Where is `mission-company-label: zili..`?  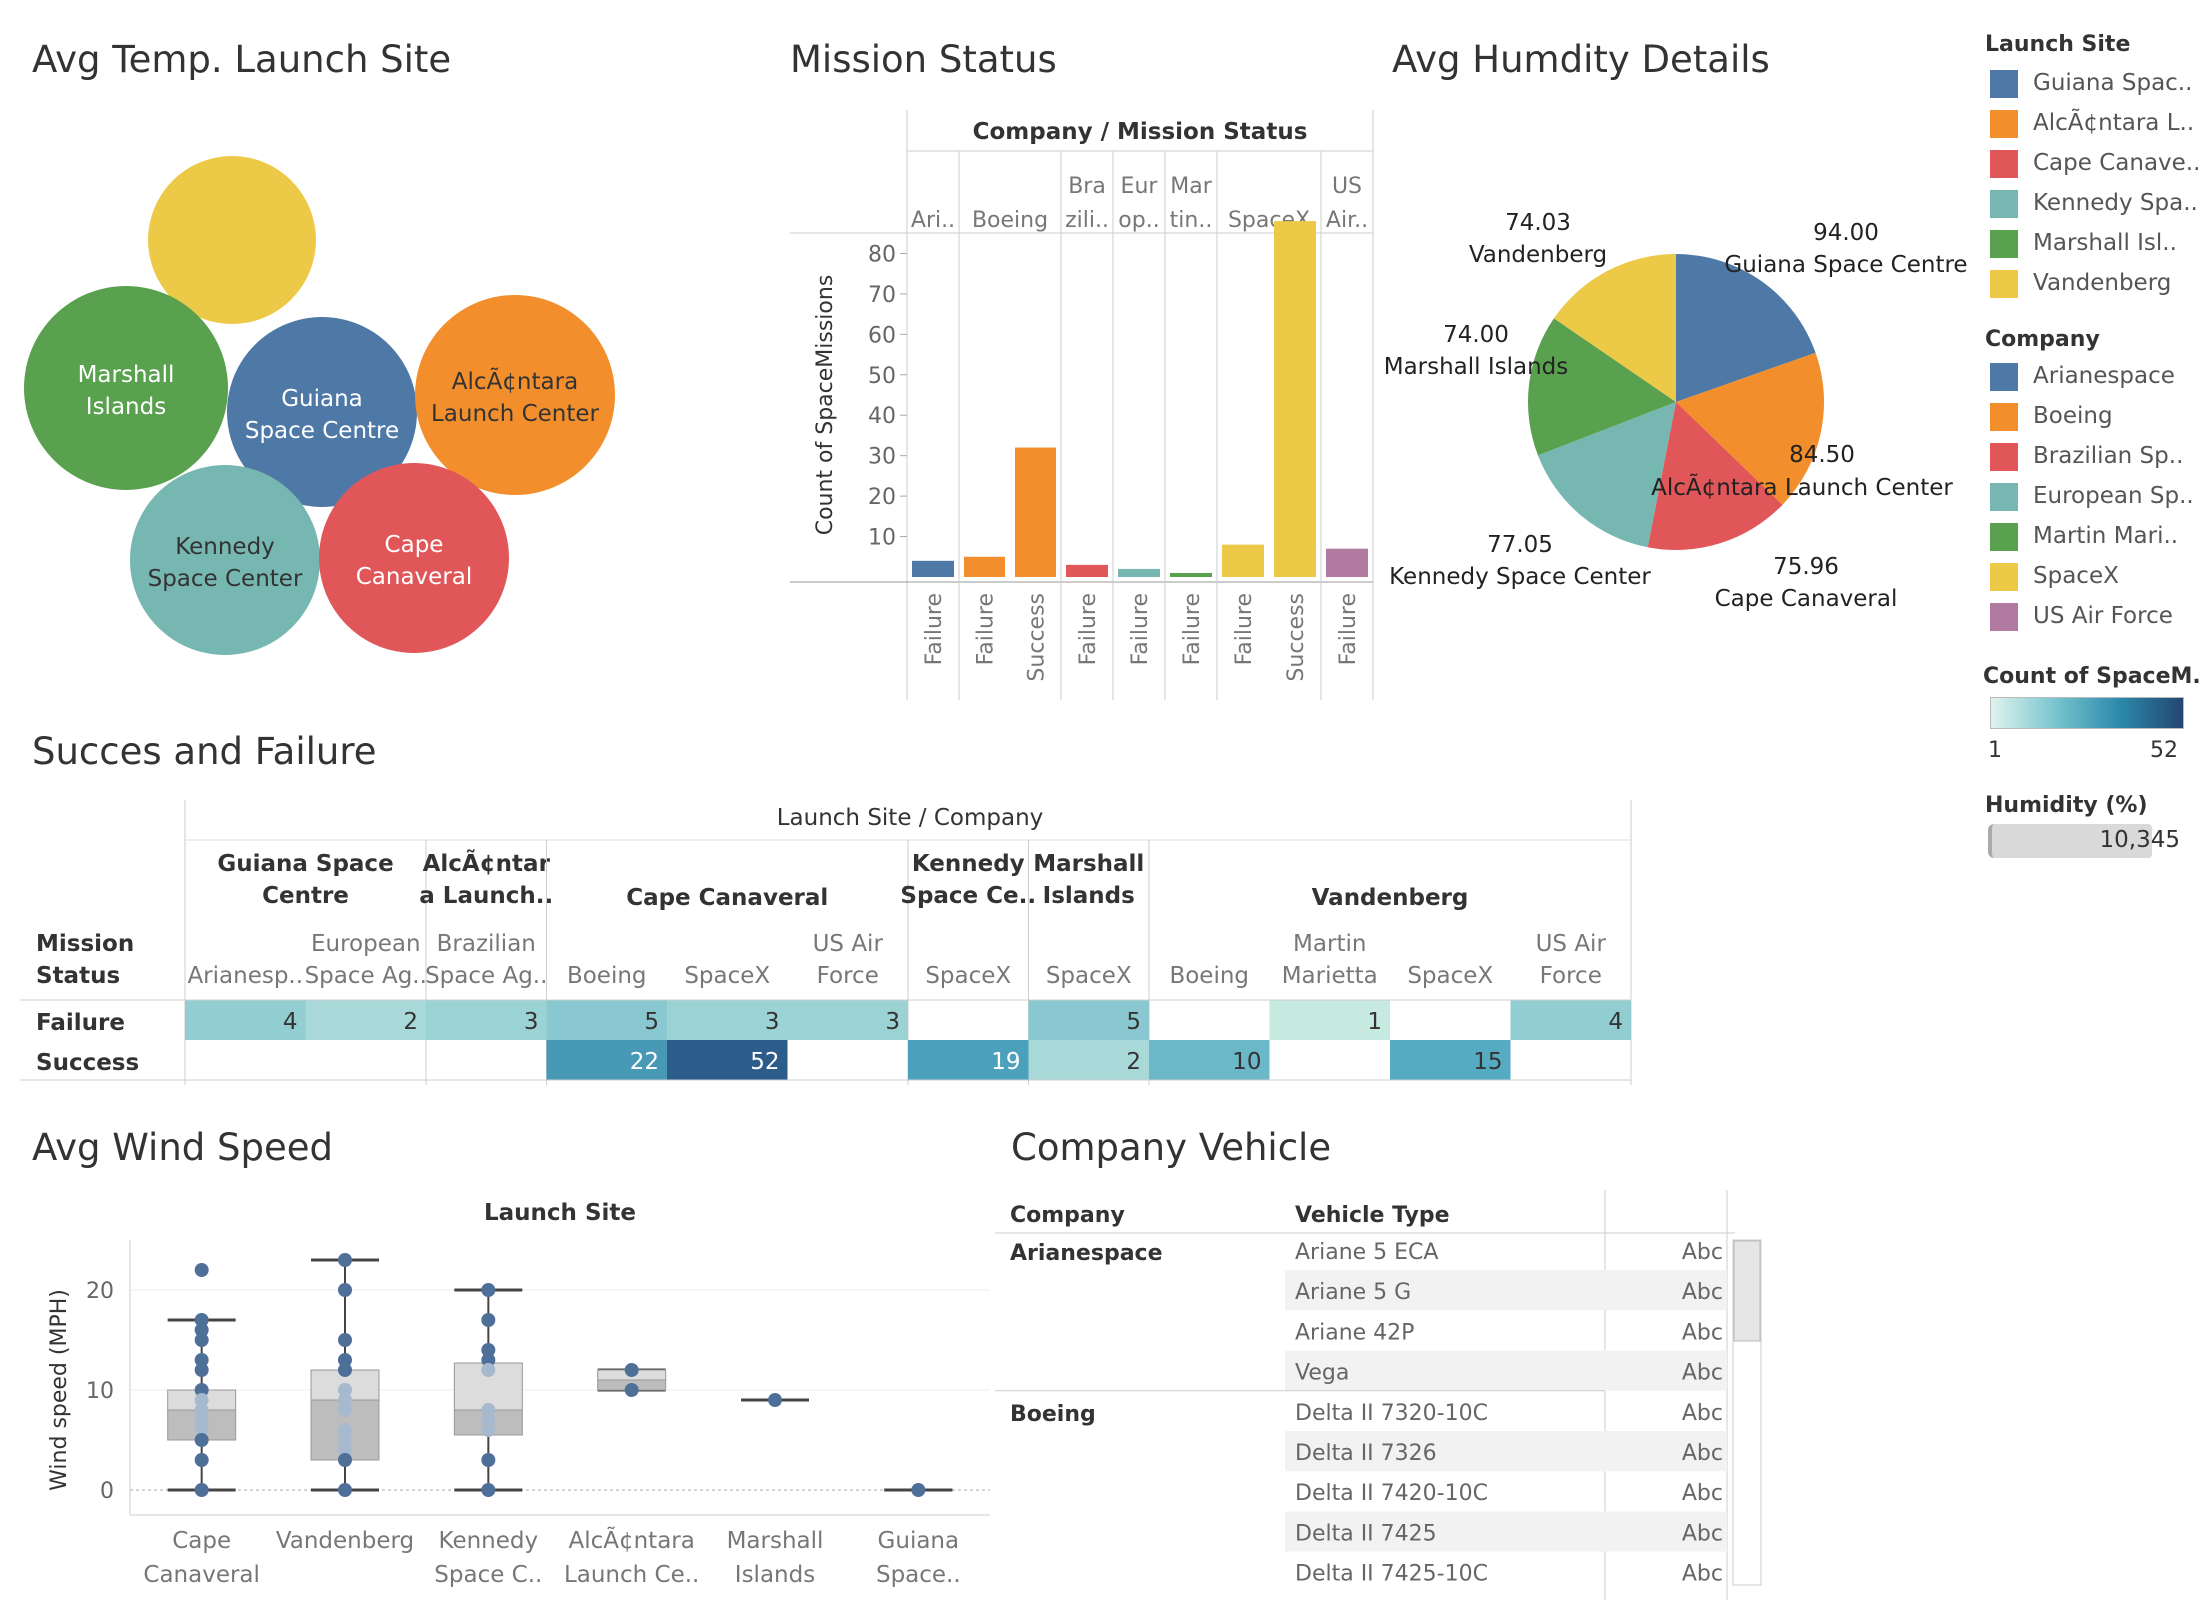
mission-company-label: zili.. is located at coordinates (1087, 220).